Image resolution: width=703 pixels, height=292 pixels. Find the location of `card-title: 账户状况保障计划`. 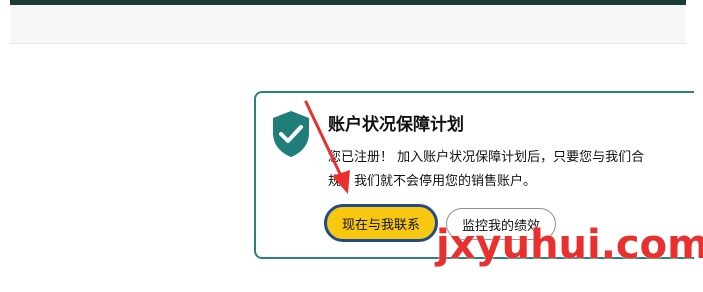

card-title: 账户状况保障计划 is located at coordinates (396, 125).